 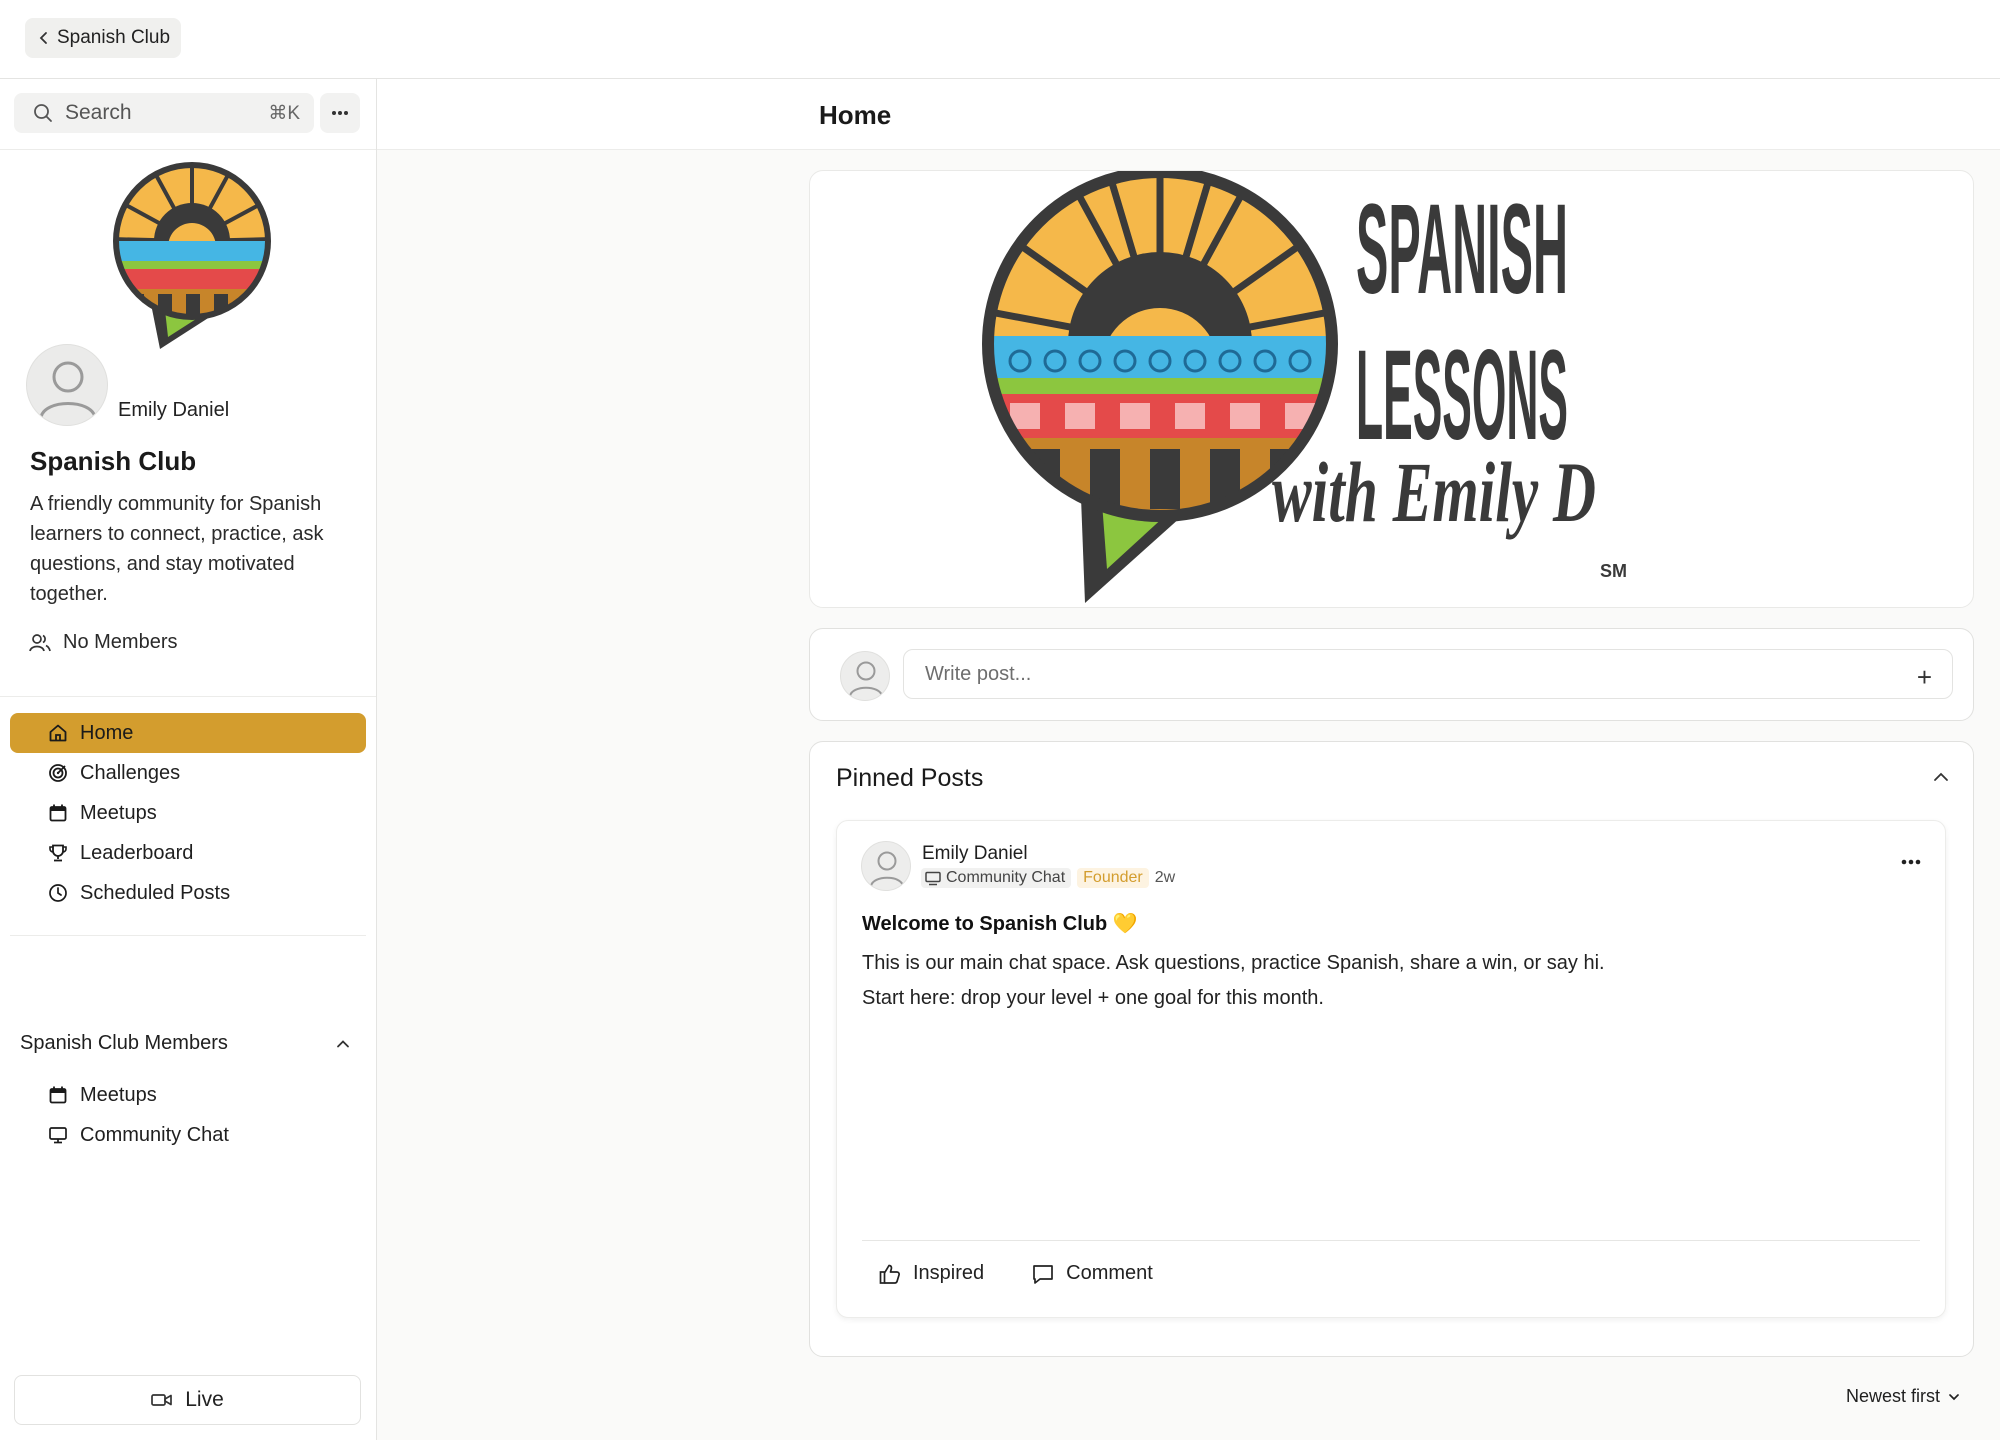 I want to click on trophy-icon, so click(x=58, y=853).